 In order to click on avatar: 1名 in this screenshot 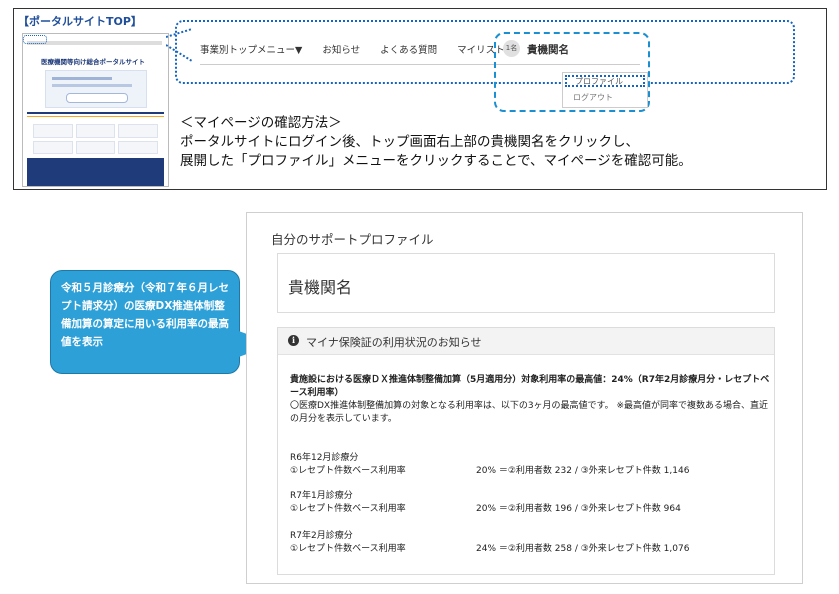, I will do `click(511, 48)`.